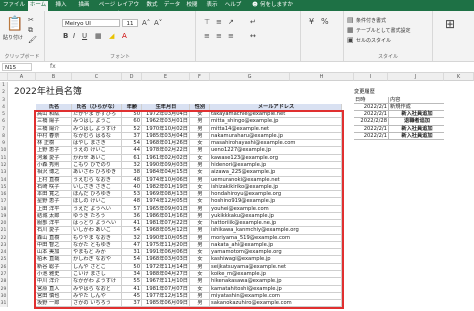 This screenshot has width=474, height=311. Describe the element at coordinates (54, 275) in the screenshot. I see `table-cell: 小池 雅史` at that location.